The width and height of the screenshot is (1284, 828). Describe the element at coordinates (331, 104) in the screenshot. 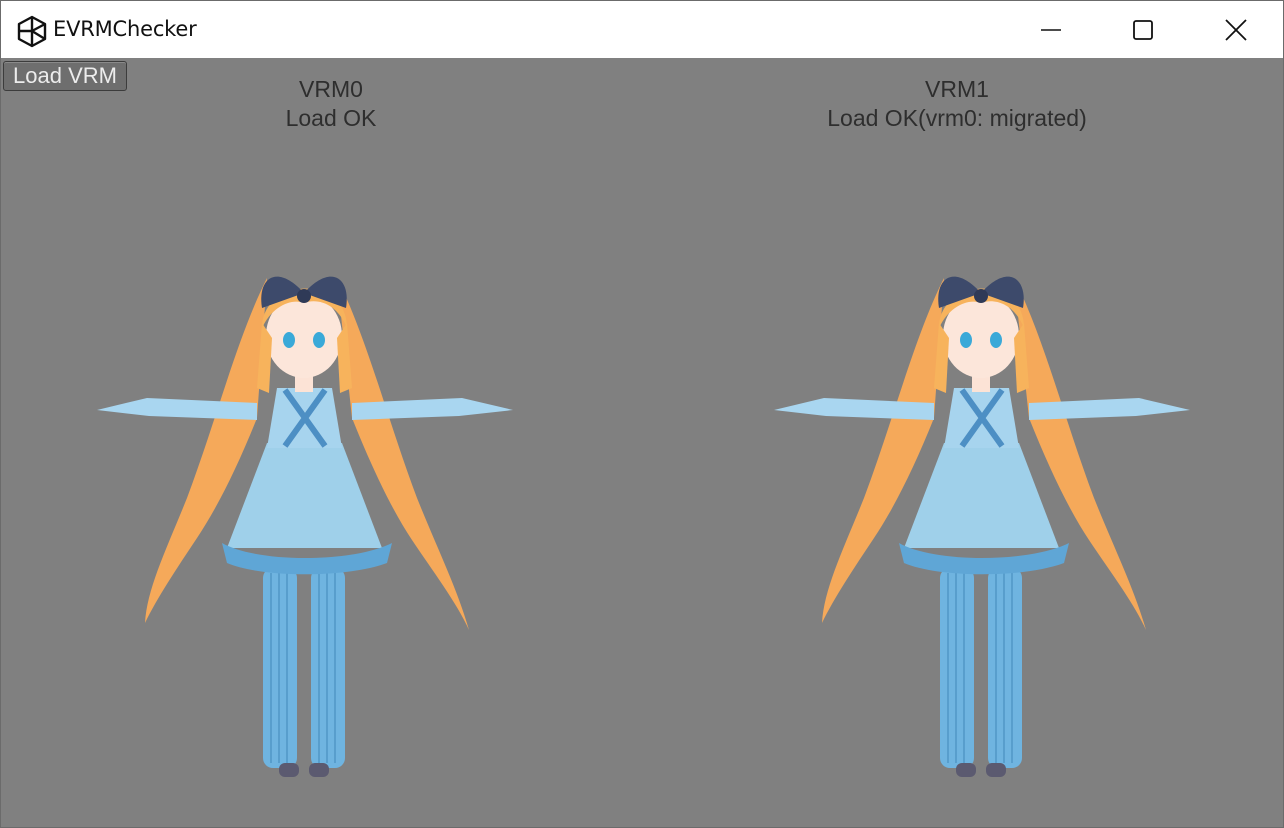

I see `vrm0-label: VRM0 Load OK` at that location.